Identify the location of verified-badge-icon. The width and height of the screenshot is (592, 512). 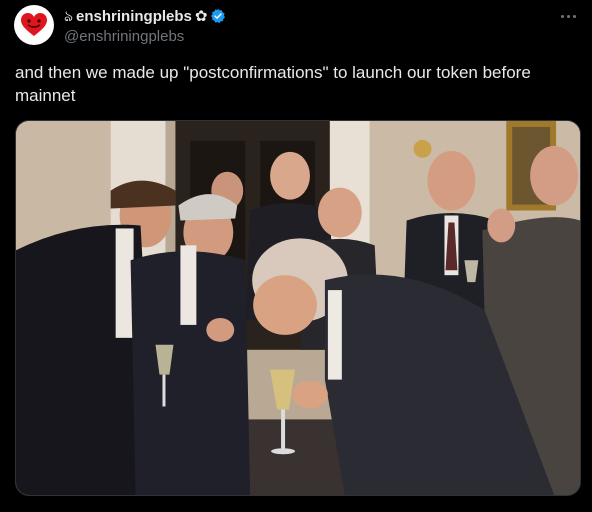
(218, 16).